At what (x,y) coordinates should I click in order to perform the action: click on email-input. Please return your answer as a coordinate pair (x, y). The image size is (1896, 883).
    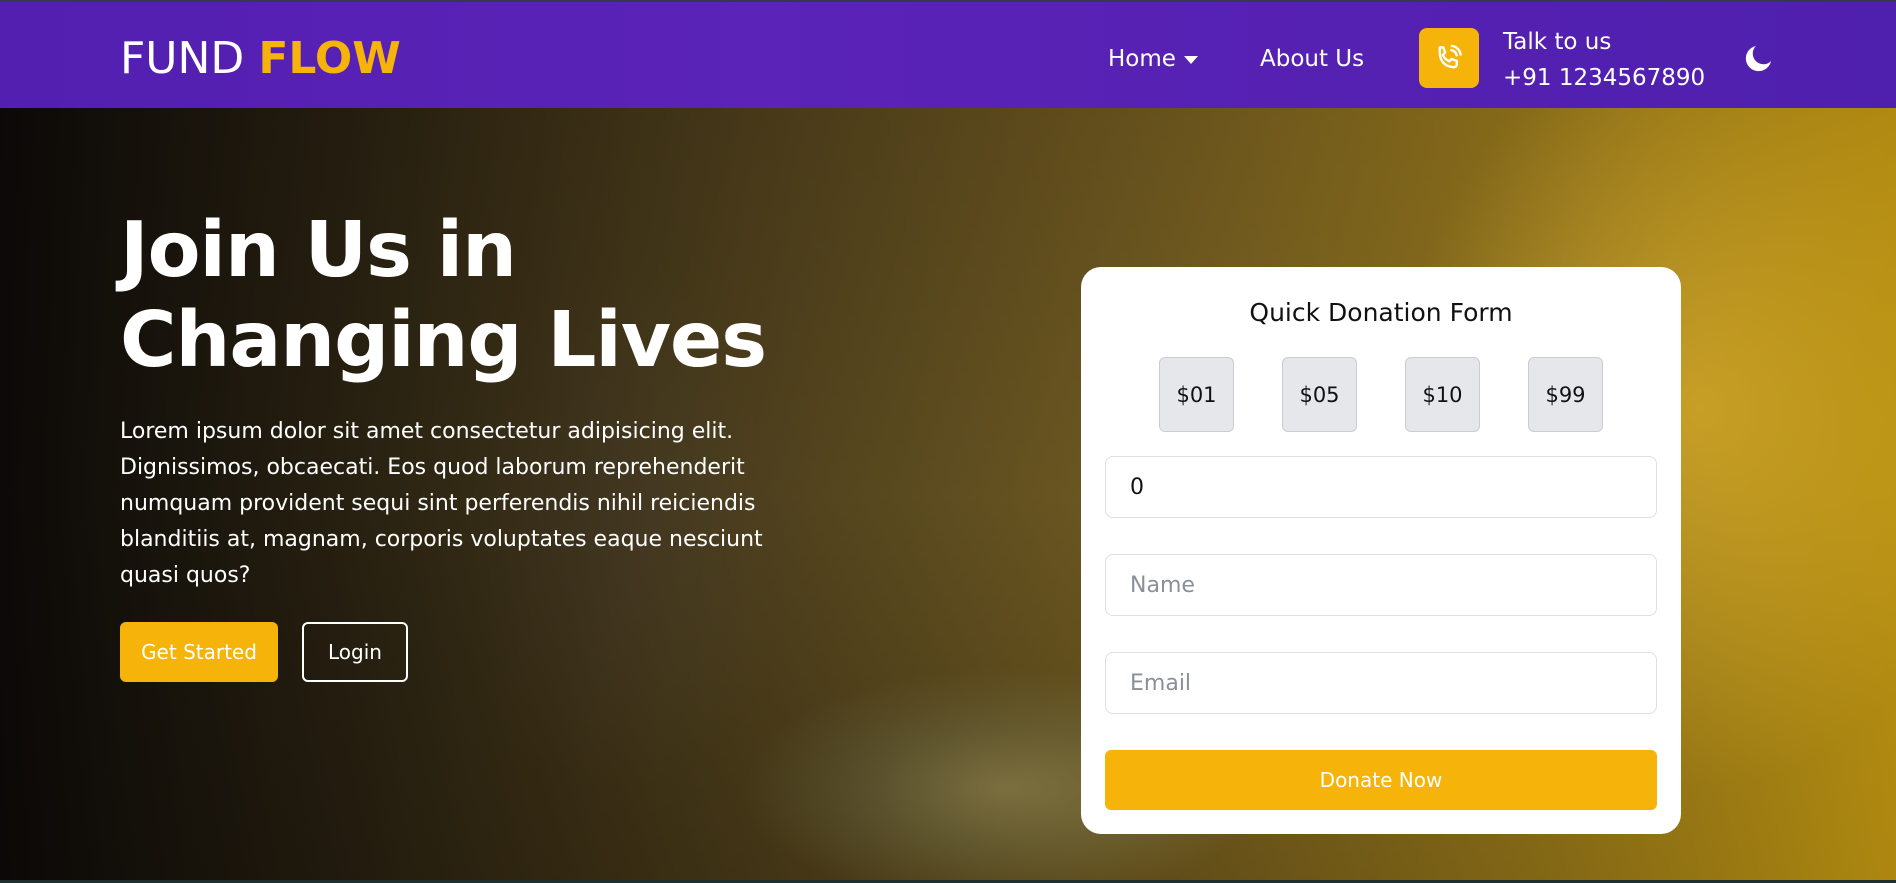
    Looking at the image, I should click on (1381, 683).